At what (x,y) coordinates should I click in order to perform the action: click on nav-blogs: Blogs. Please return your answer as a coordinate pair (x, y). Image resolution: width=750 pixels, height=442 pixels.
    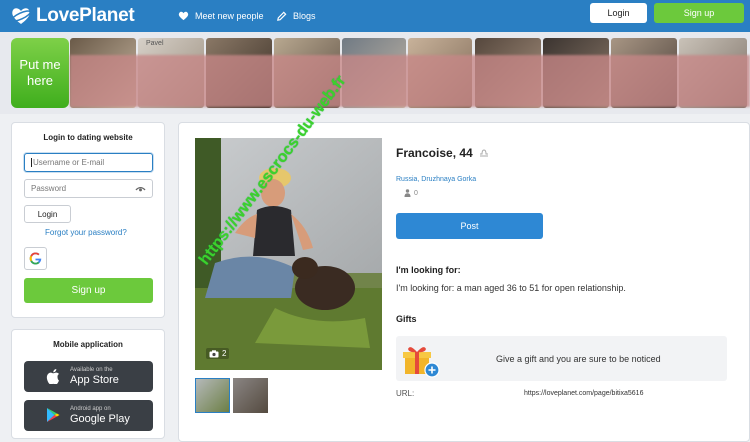
    Looking at the image, I should click on (296, 16).